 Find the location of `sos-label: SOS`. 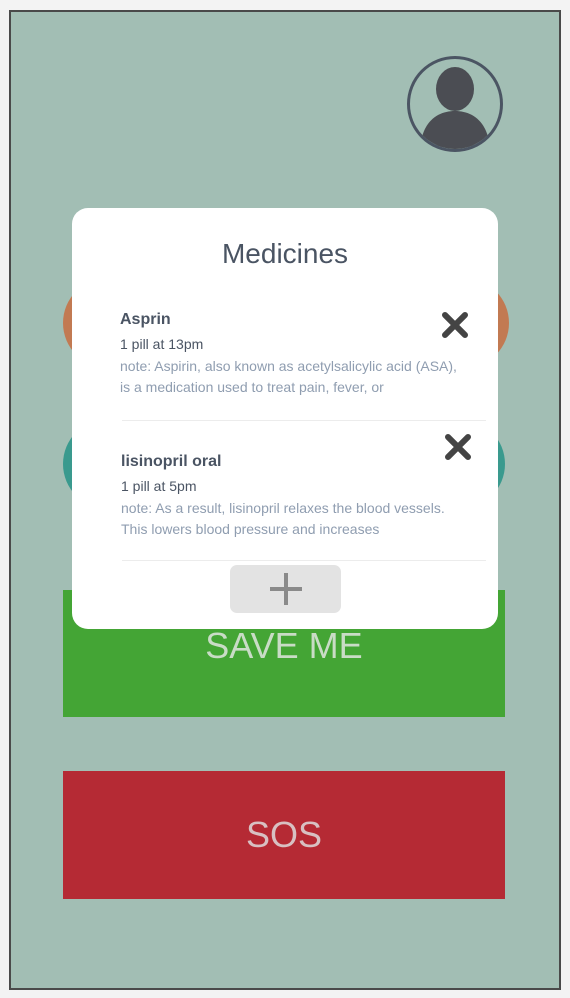

sos-label: SOS is located at coordinates (284, 834).